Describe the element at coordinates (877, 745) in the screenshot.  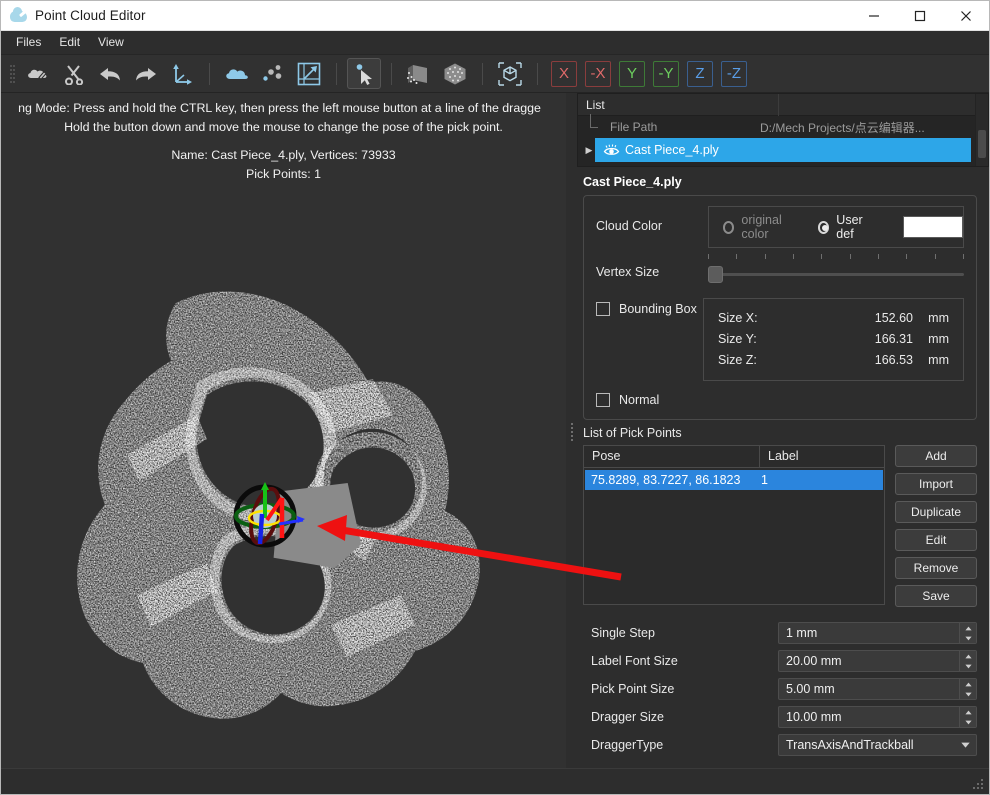
I see `dragger-type-select: TransAxisAndTrackball` at that location.